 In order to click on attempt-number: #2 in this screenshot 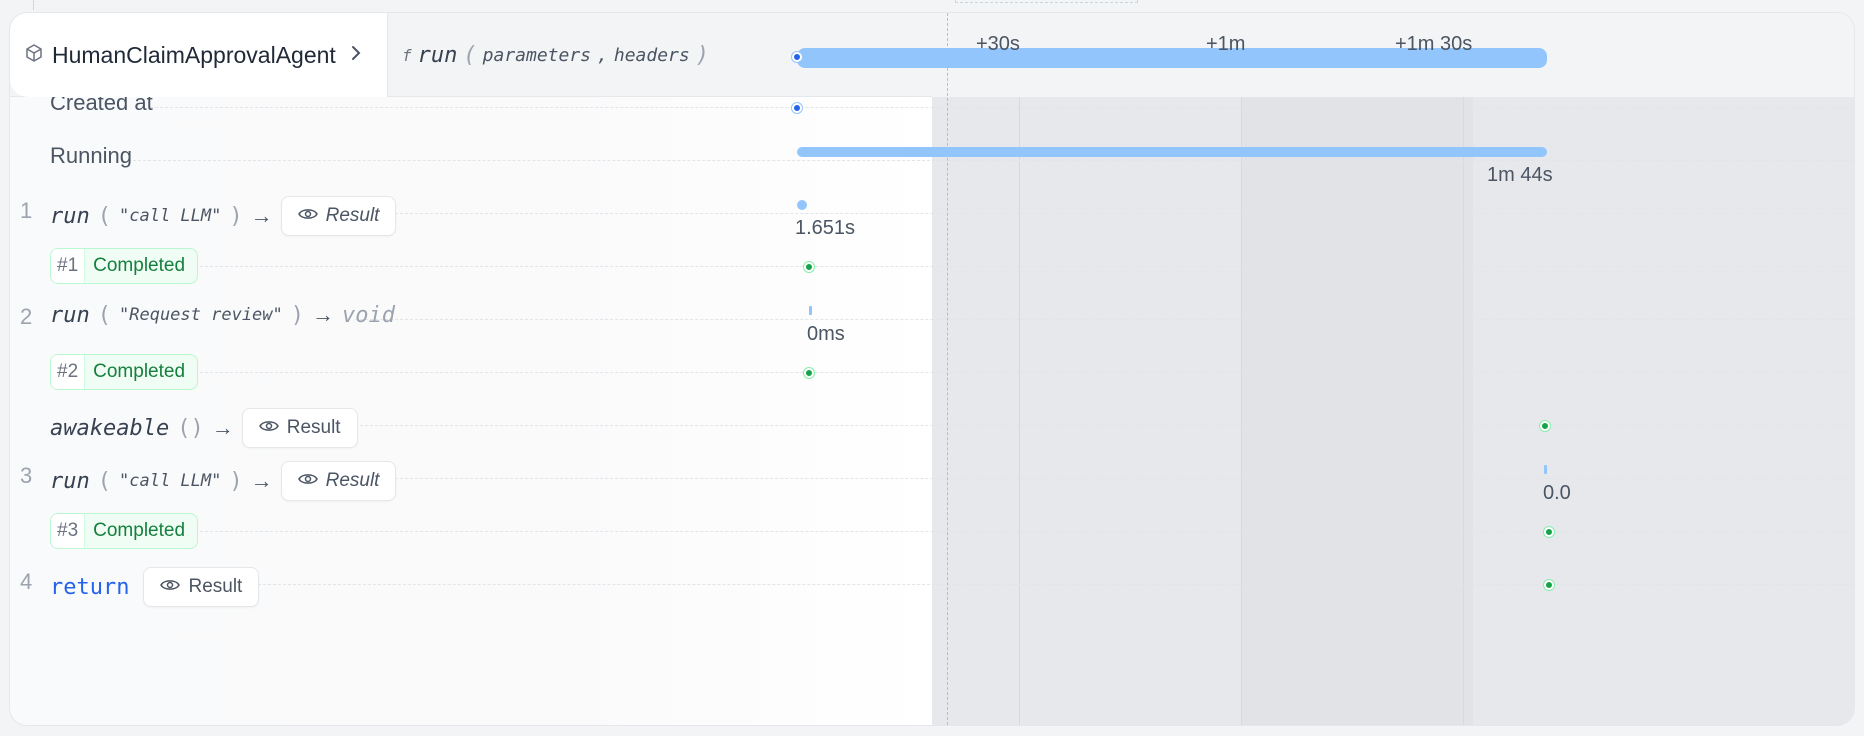, I will do `click(68, 372)`.